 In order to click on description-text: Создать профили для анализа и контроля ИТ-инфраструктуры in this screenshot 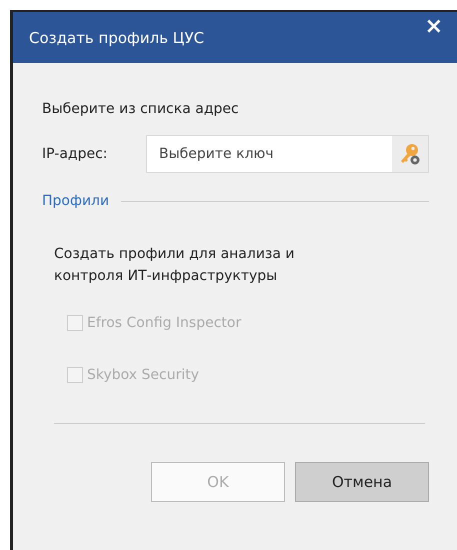, I will do `click(174, 265)`.